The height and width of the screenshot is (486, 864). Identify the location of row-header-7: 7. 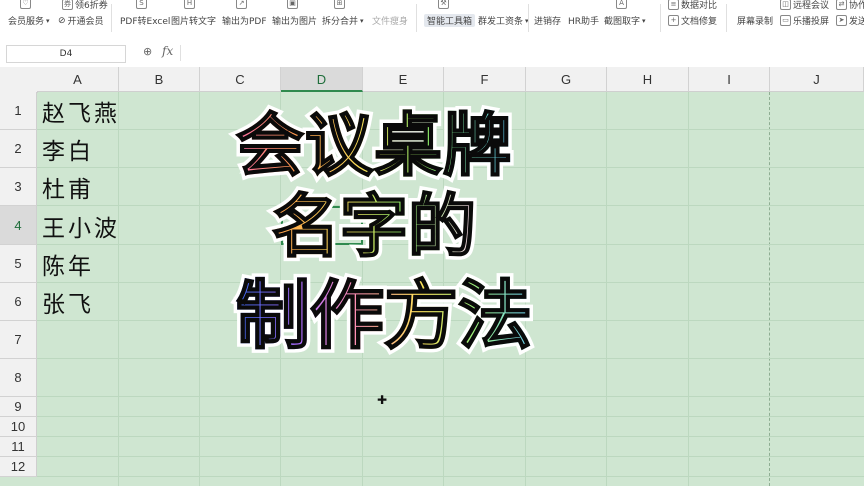
(18, 340).